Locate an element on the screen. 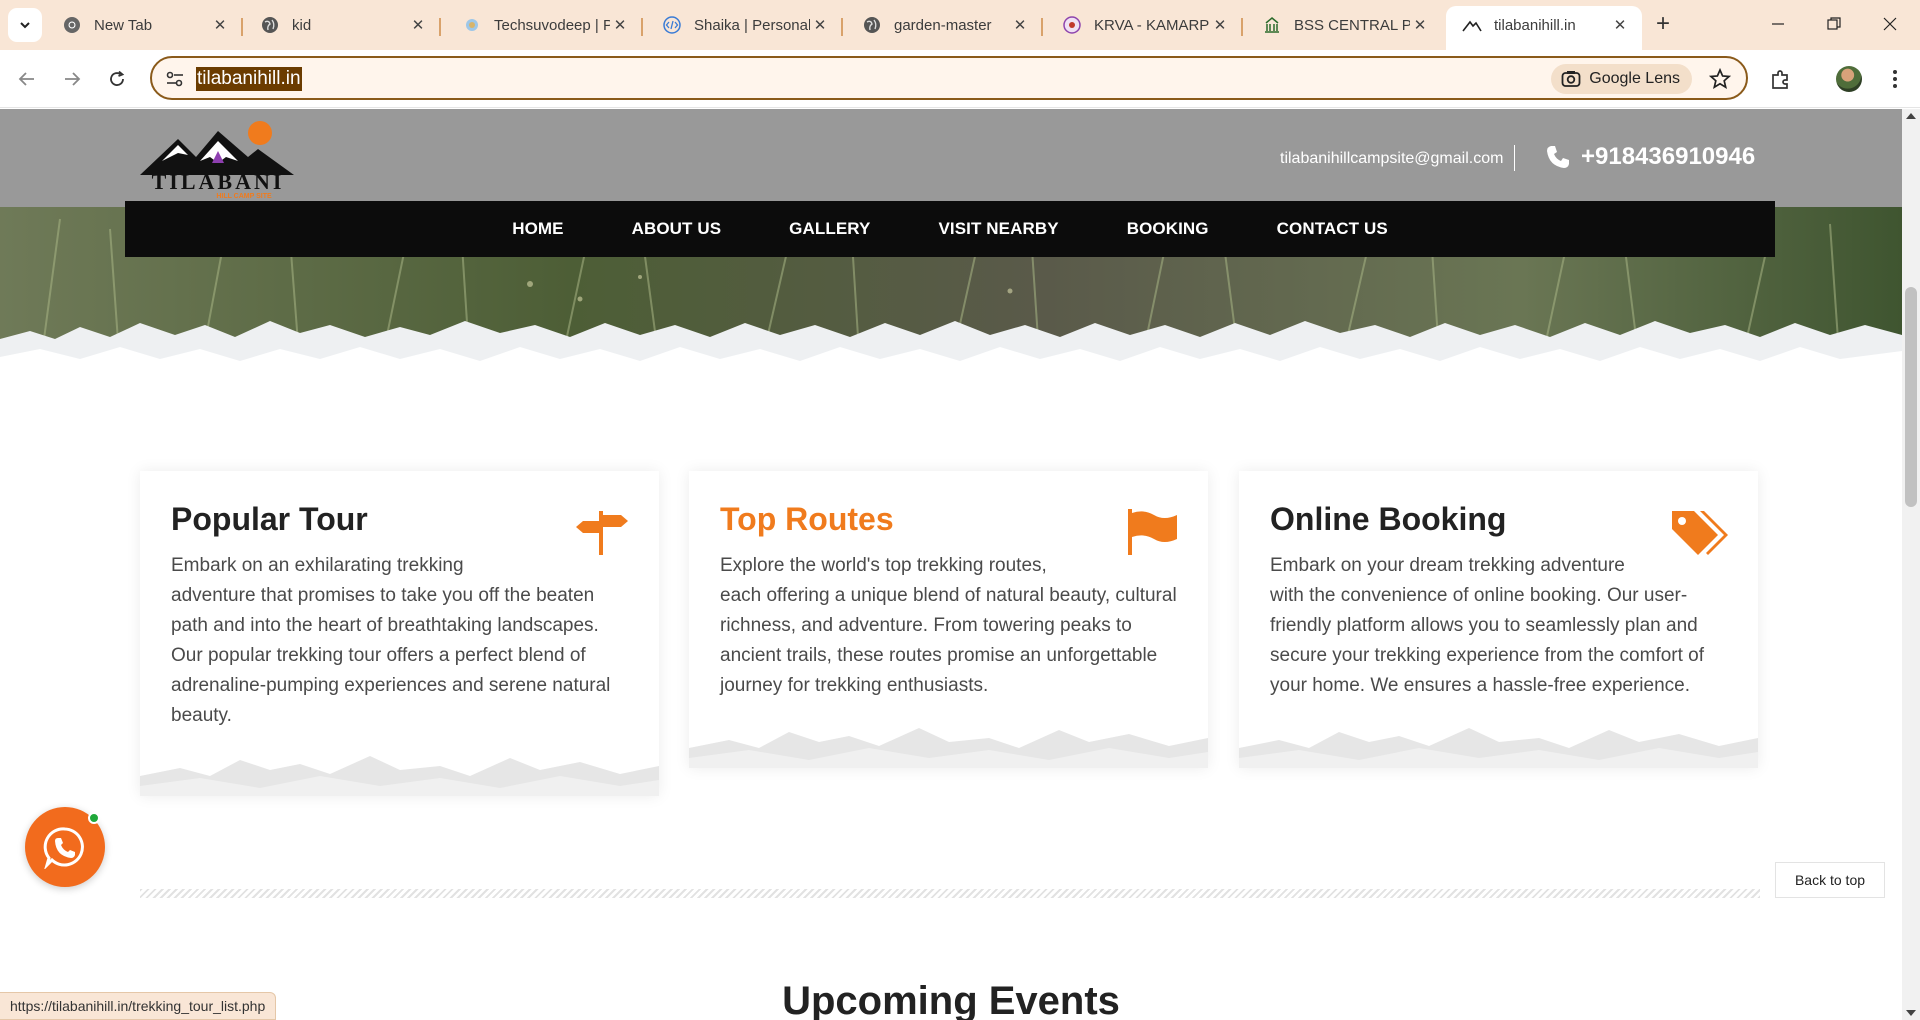 The width and height of the screenshot is (1920, 1020). tab-label: tilabanihill.in is located at coordinates (1535, 25).